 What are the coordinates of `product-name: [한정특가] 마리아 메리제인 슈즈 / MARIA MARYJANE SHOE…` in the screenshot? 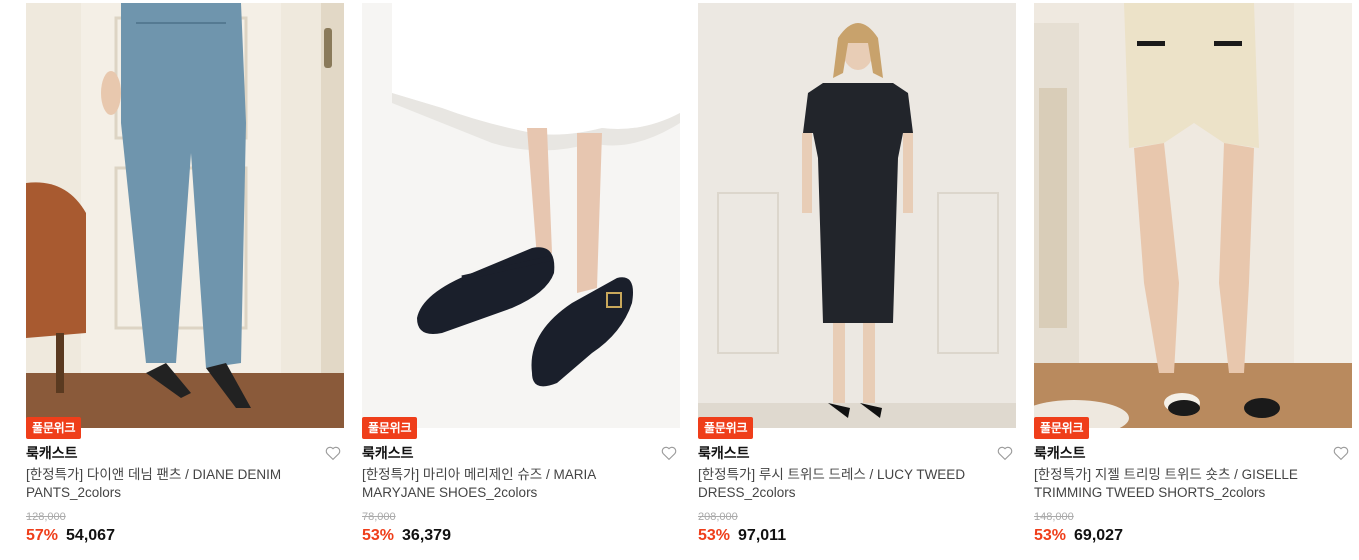 It's located at (512, 484).